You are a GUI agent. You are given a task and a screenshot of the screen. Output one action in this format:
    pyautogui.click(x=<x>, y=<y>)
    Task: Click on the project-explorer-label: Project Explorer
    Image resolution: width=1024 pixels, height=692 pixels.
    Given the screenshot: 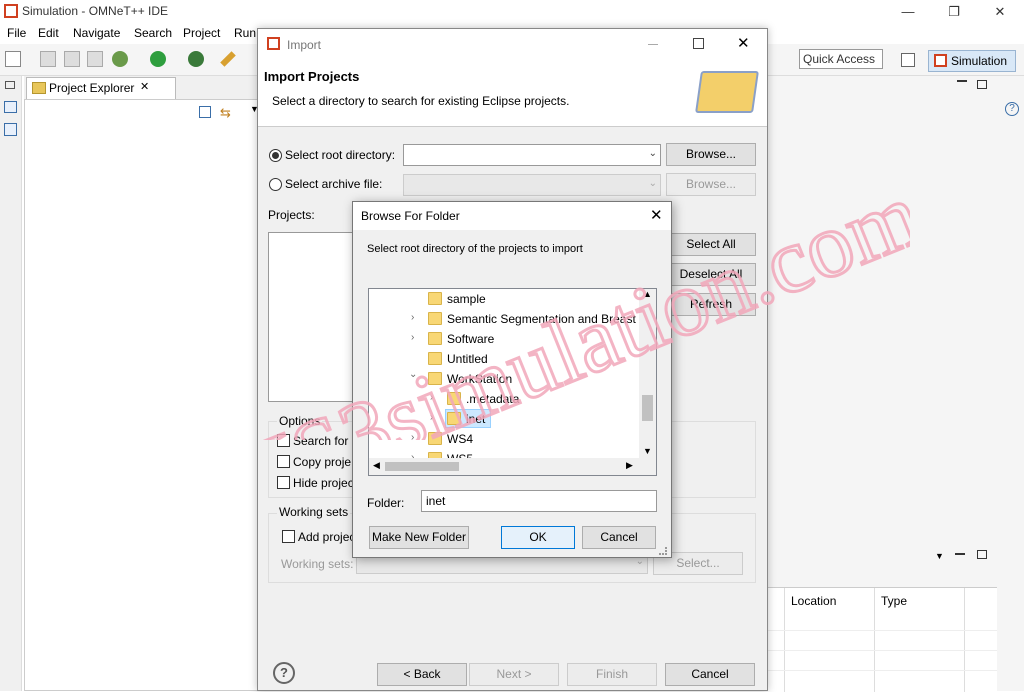 What is the action you would take?
    pyautogui.click(x=92, y=88)
    